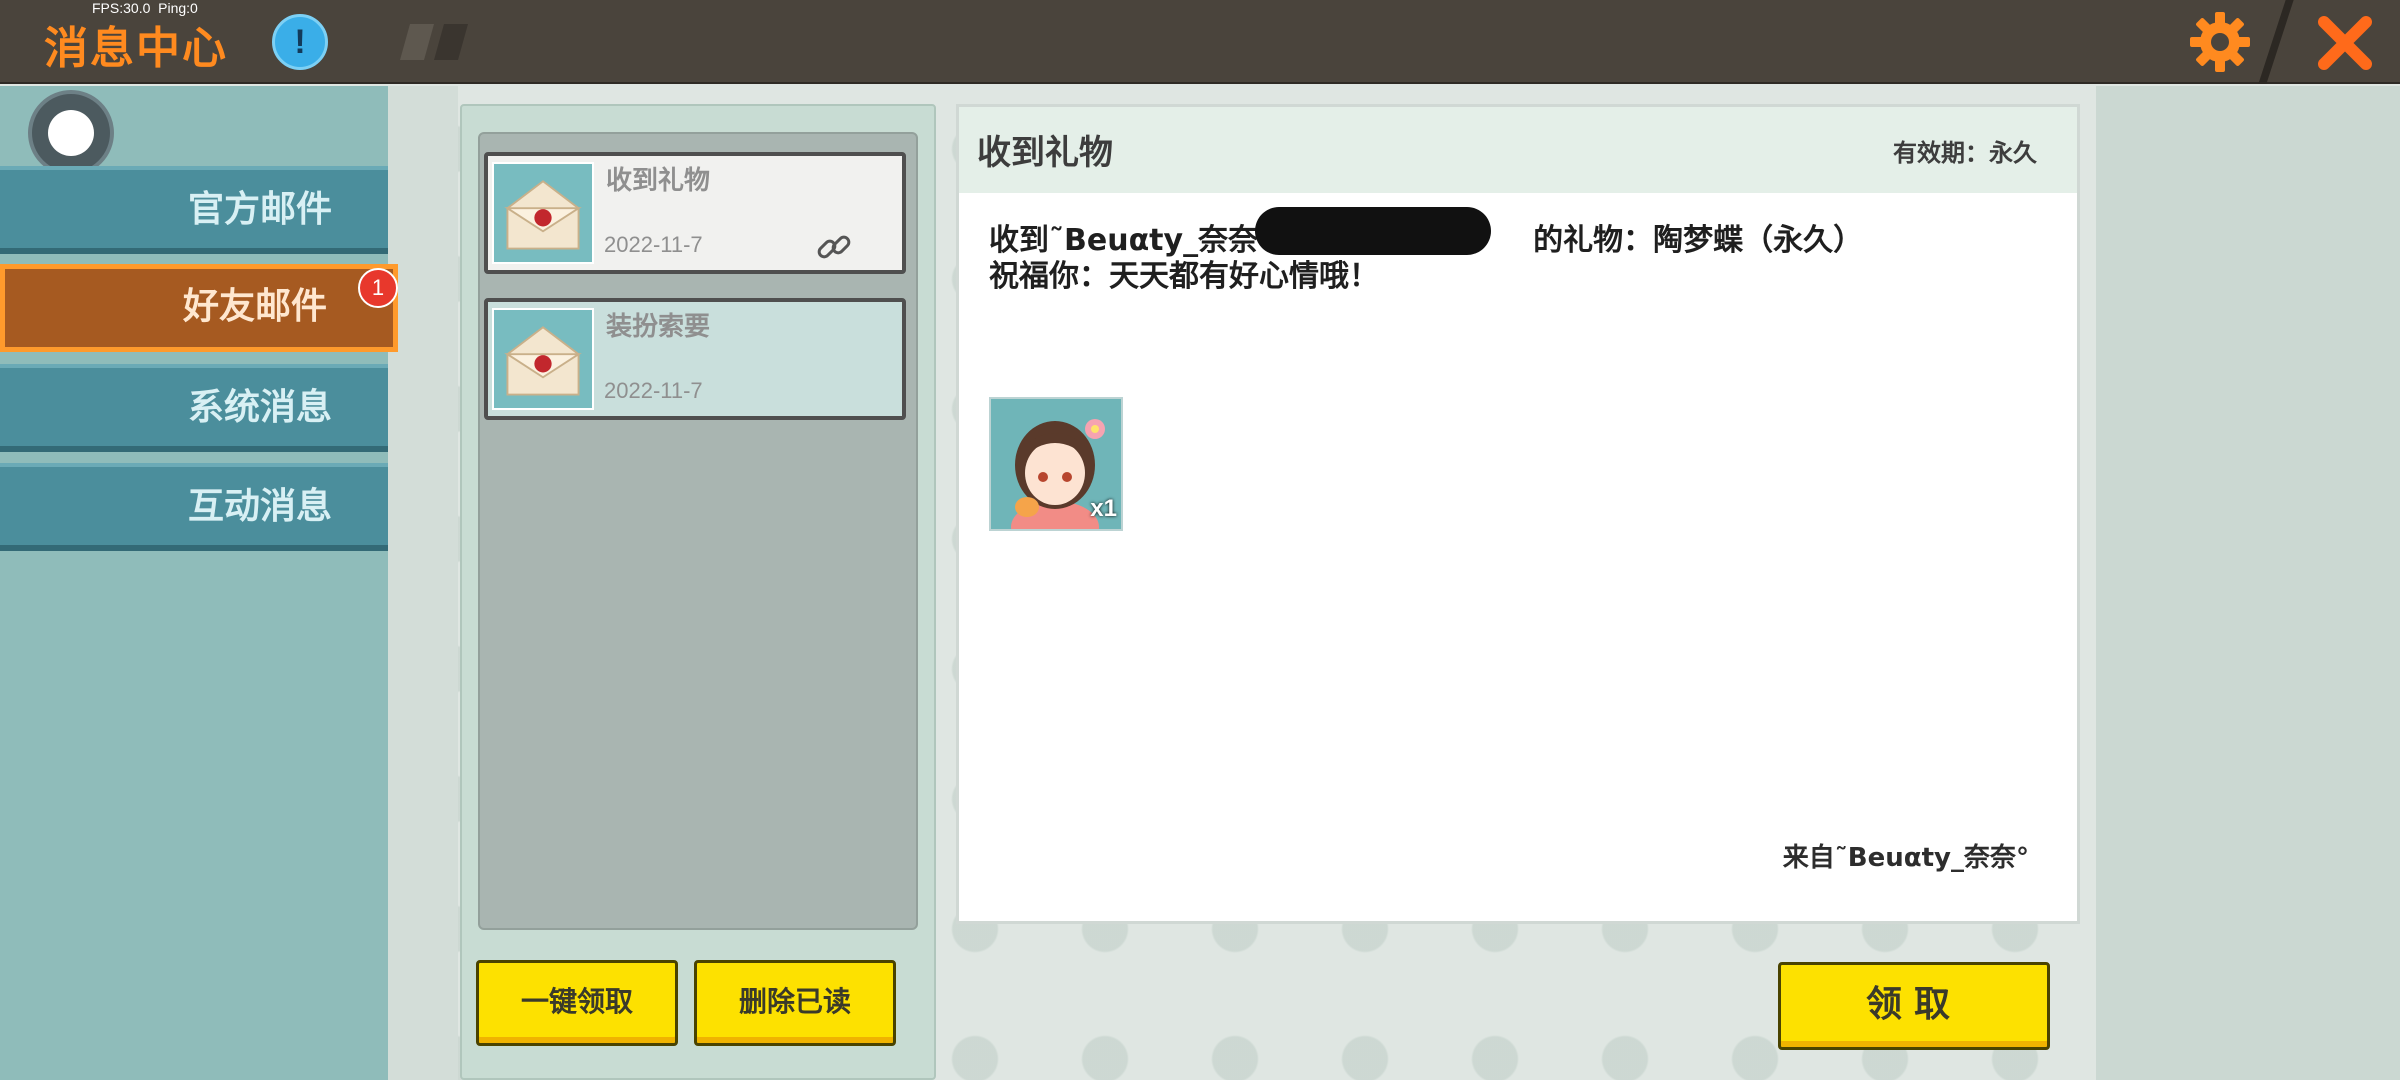 The width and height of the screenshot is (2400, 1080). What do you see at coordinates (2220, 42) in the screenshot?
I see `gear-icon` at bounding box center [2220, 42].